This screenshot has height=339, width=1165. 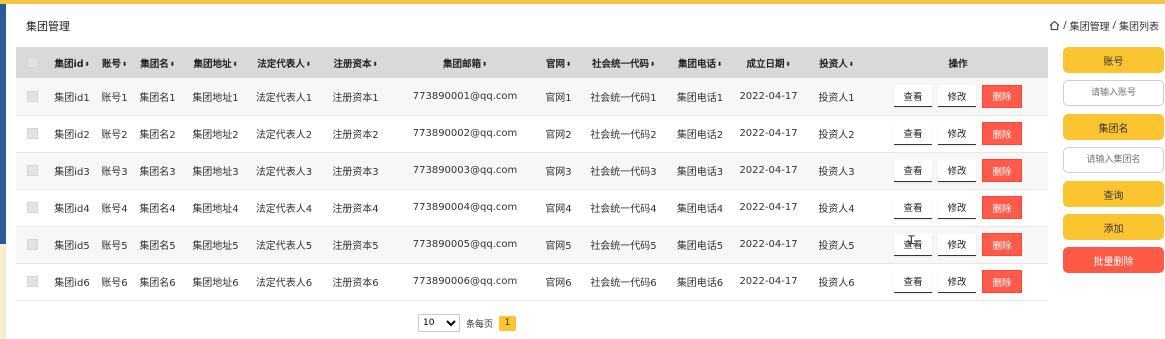 What do you see at coordinates (114, 135) in the screenshot?
I see `cell-account: 账号2` at bounding box center [114, 135].